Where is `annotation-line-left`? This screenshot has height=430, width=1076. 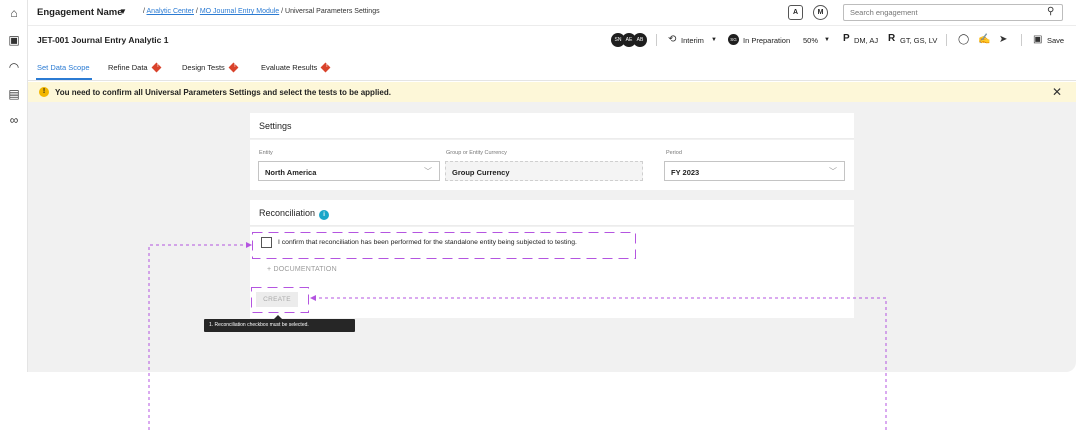 annotation-line-left is located at coordinates (197, 337).